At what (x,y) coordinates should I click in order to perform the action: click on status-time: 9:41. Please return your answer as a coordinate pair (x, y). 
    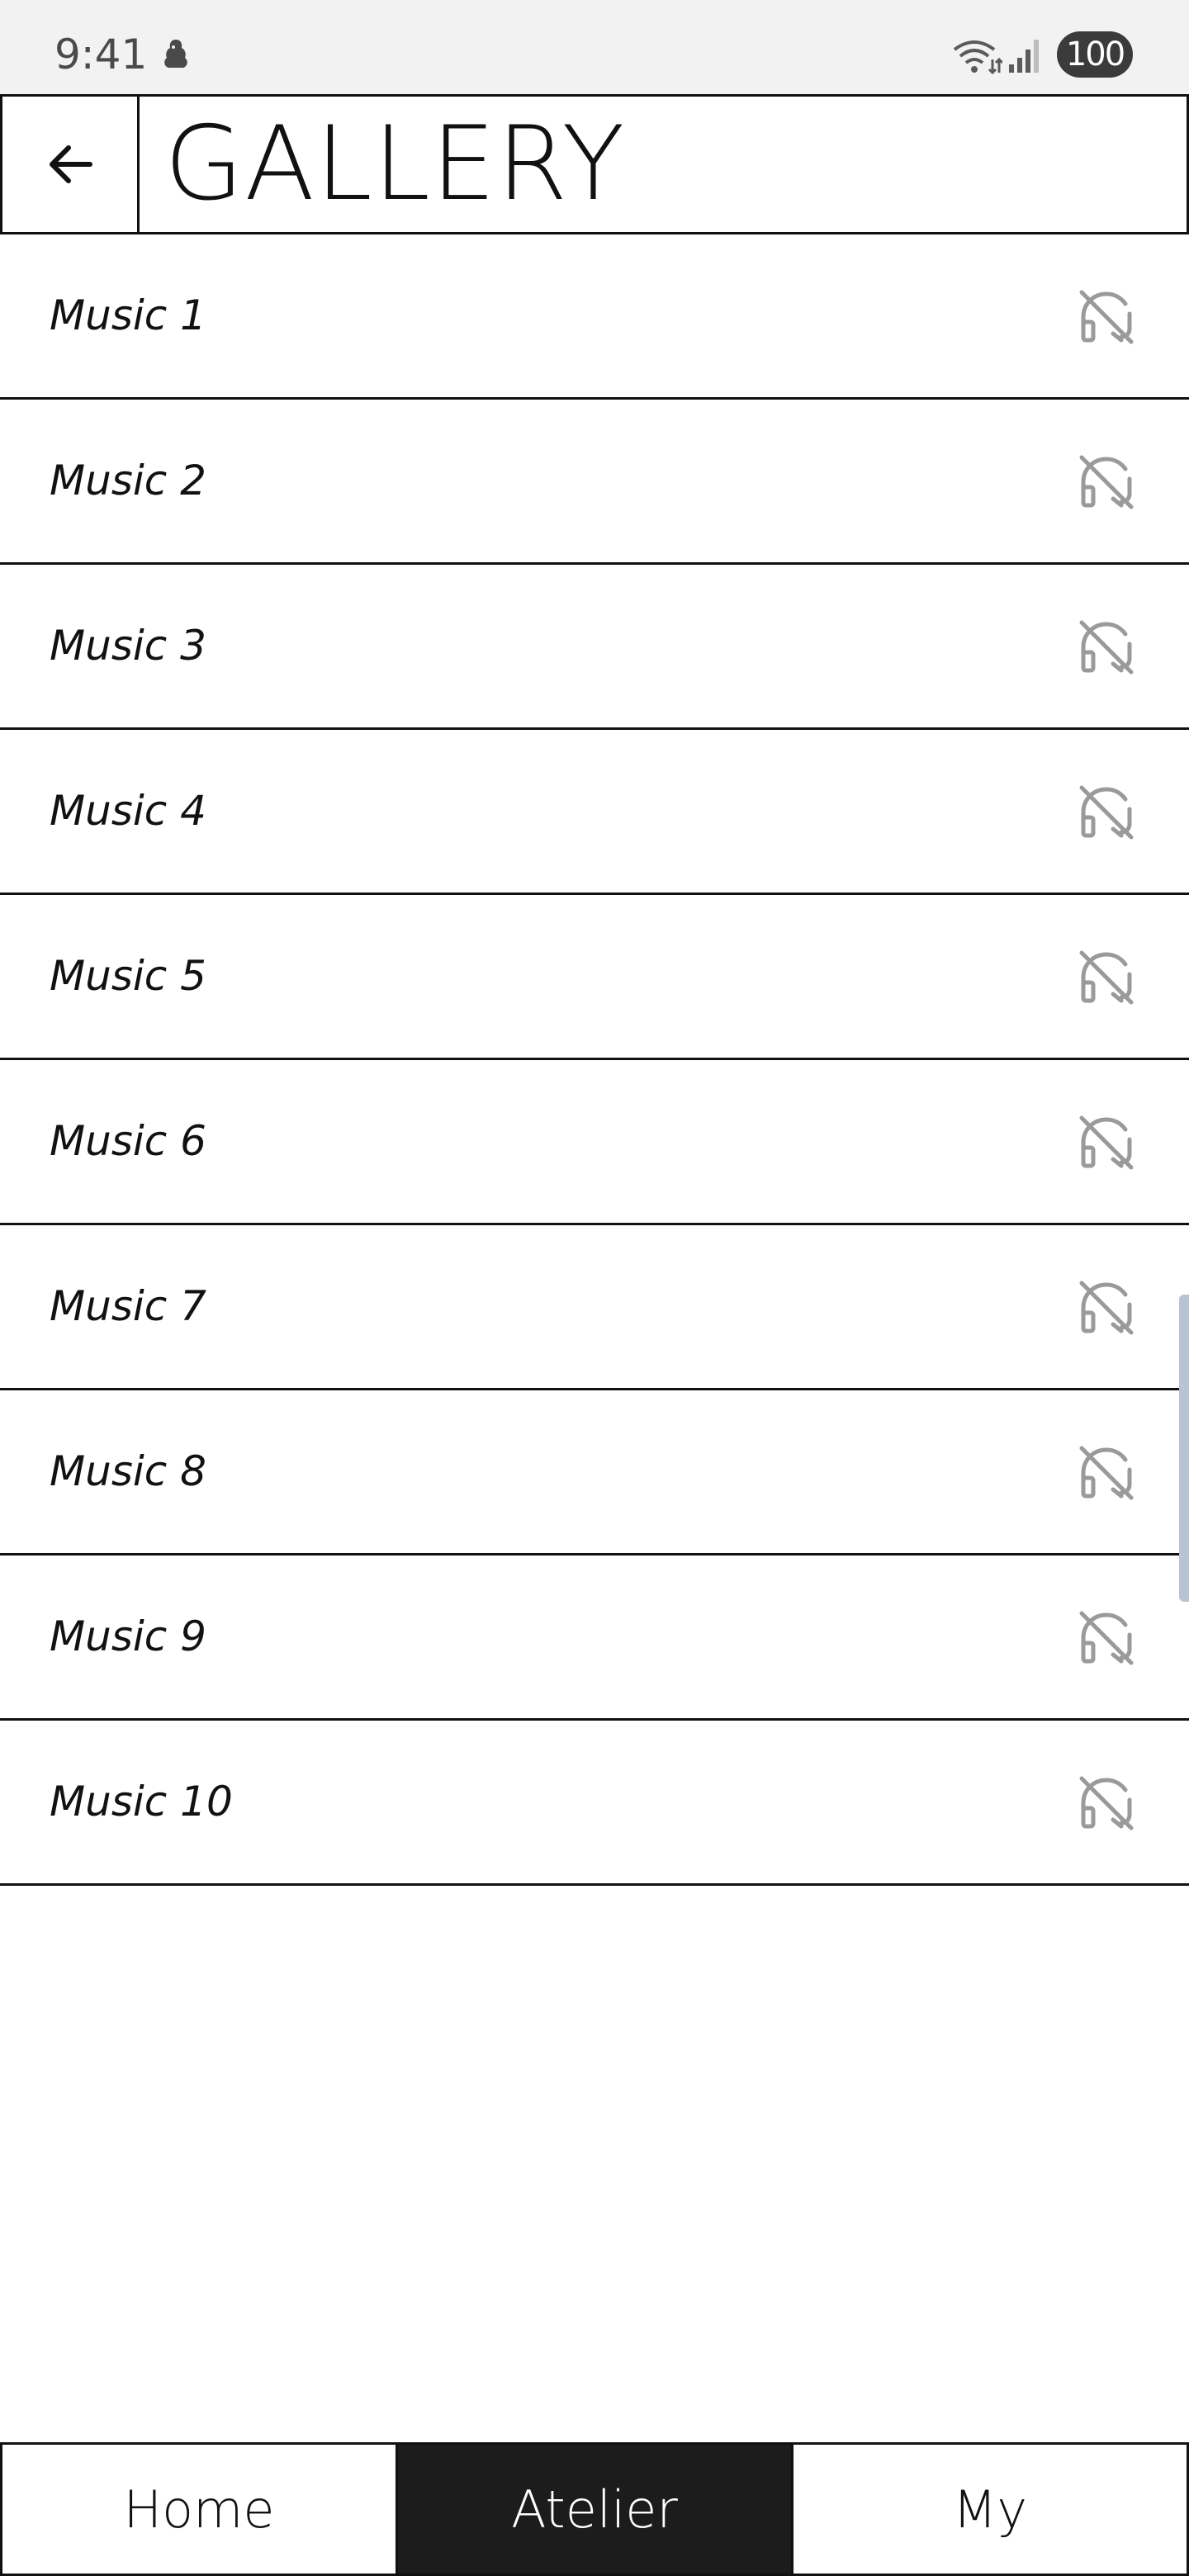
    Looking at the image, I should click on (101, 54).